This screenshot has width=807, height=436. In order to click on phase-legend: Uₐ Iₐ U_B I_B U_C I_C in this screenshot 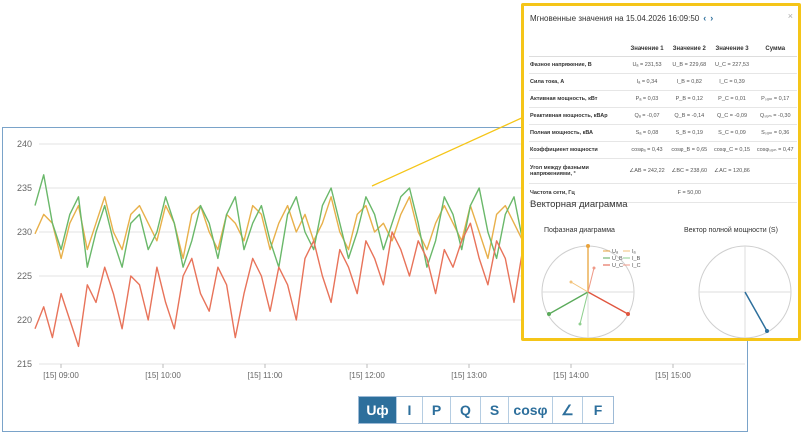, I will do `click(622, 259)`.